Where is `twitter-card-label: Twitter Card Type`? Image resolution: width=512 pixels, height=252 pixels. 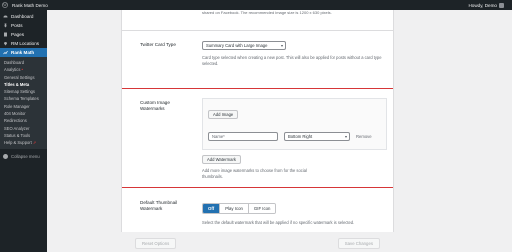 twitter-card-label: Twitter Card Type is located at coordinates (158, 44).